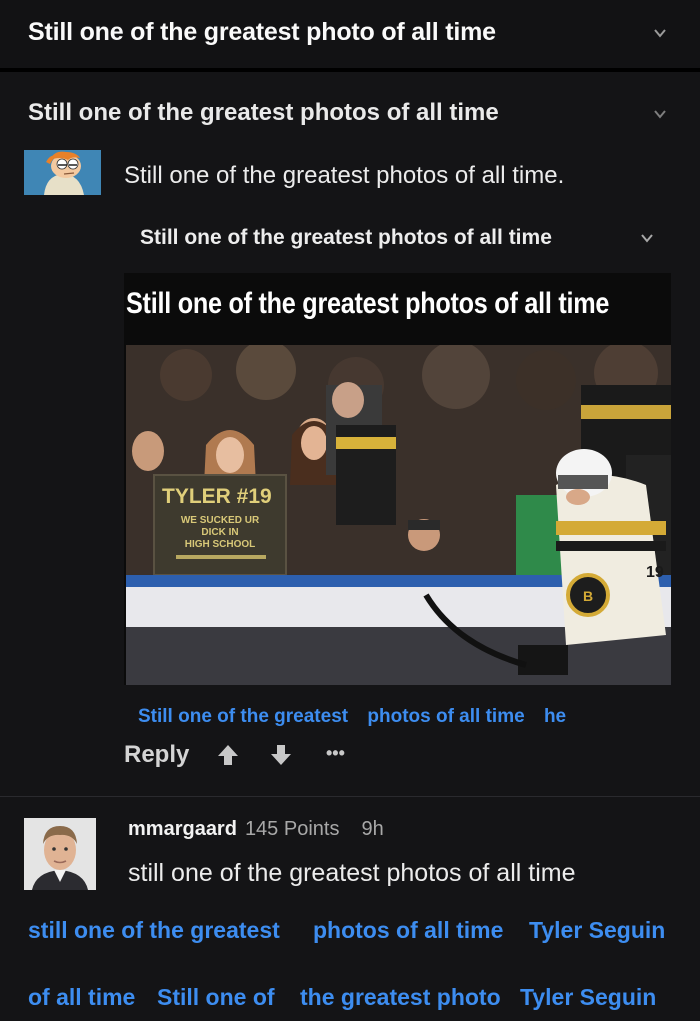  What do you see at coordinates (281, 757) in the screenshot?
I see `downvote-icon` at bounding box center [281, 757].